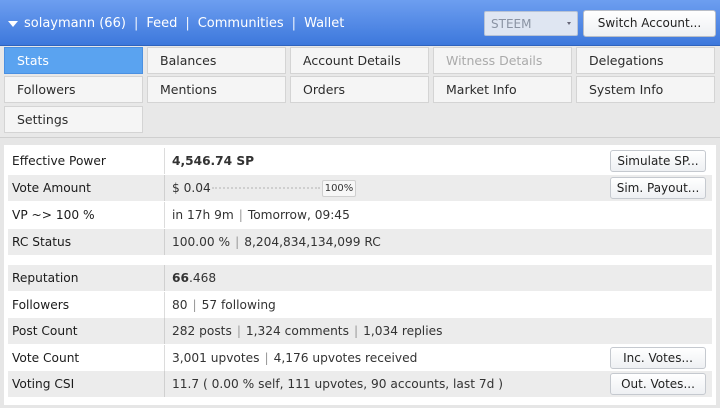 Image resolution: width=720 pixels, height=408 pixels. What do you see at coordinates (201, 242) in the screenshot?
I see `rc-percent: 100.00 %` at bounding box center [201, 242].